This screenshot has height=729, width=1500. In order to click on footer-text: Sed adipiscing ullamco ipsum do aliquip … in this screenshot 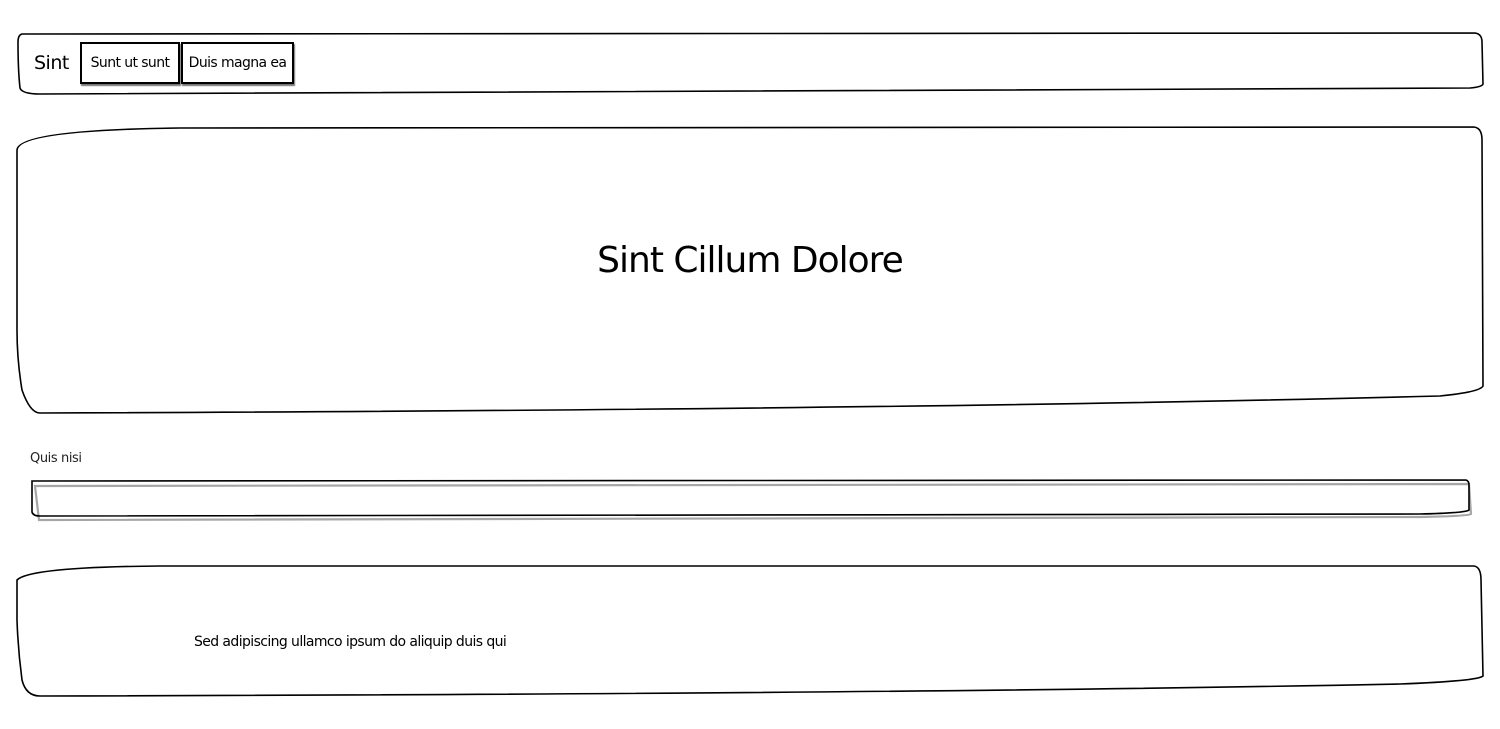, I will do `click(350, 642)`.